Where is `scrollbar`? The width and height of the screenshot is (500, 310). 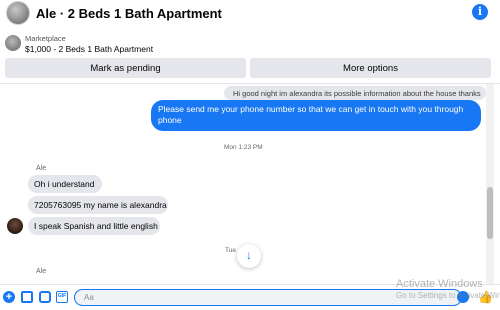
scrollbar is located at coordinates (490, 184).